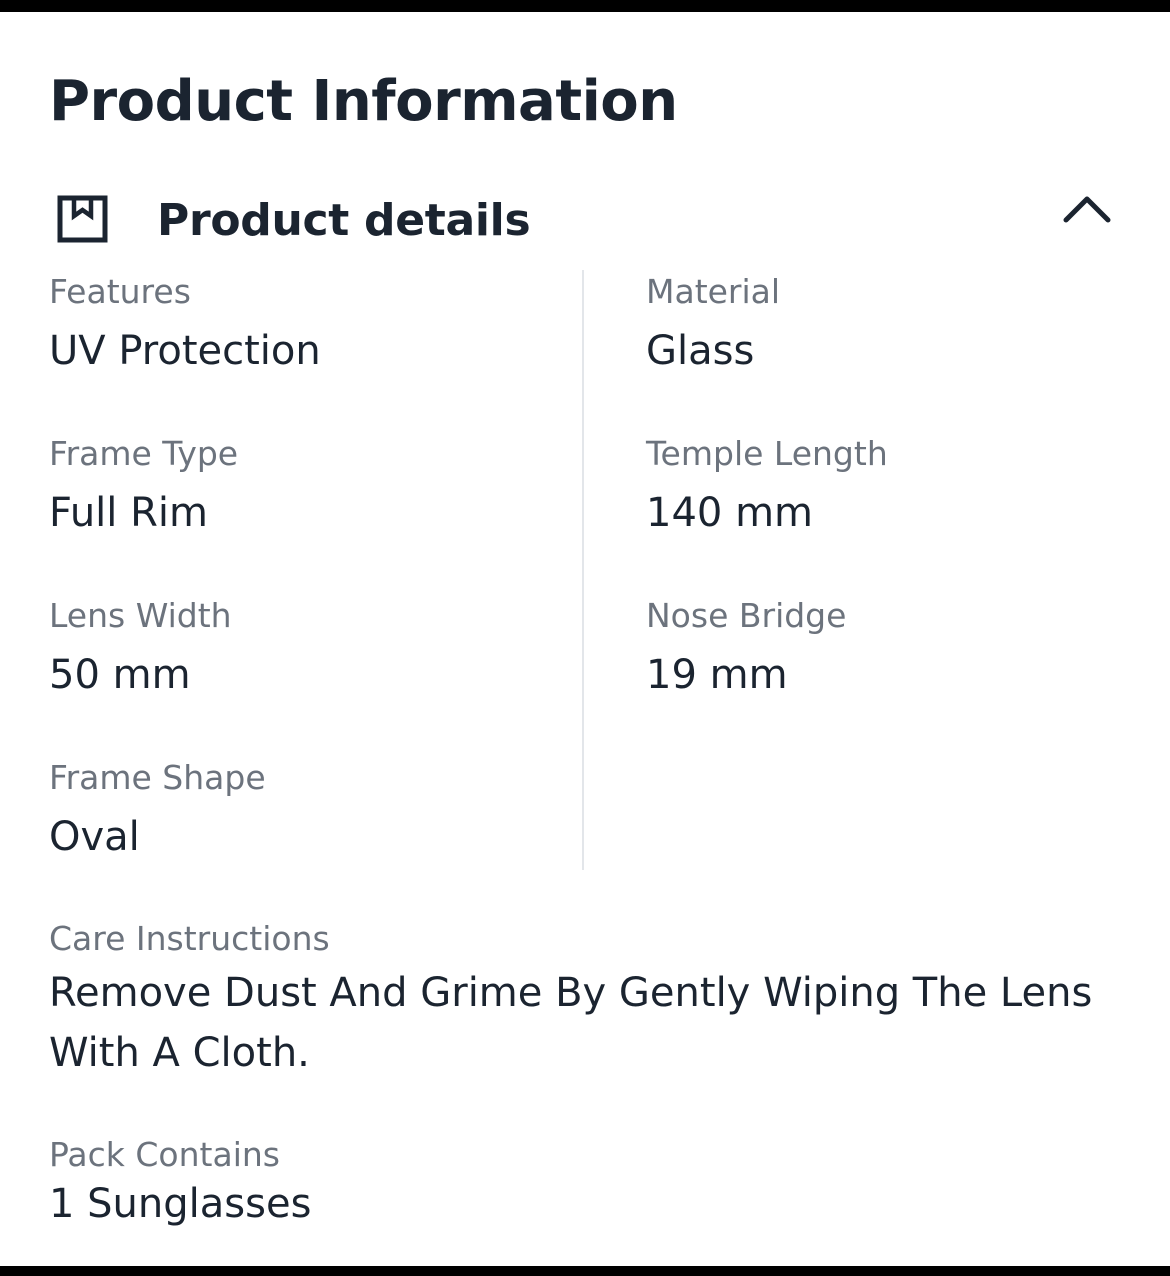 This screenshot has height=1276, width=1170. Describe the element at coordinates (94, 837) in the screenshot. I see `attribute-value: Oval` at that location.